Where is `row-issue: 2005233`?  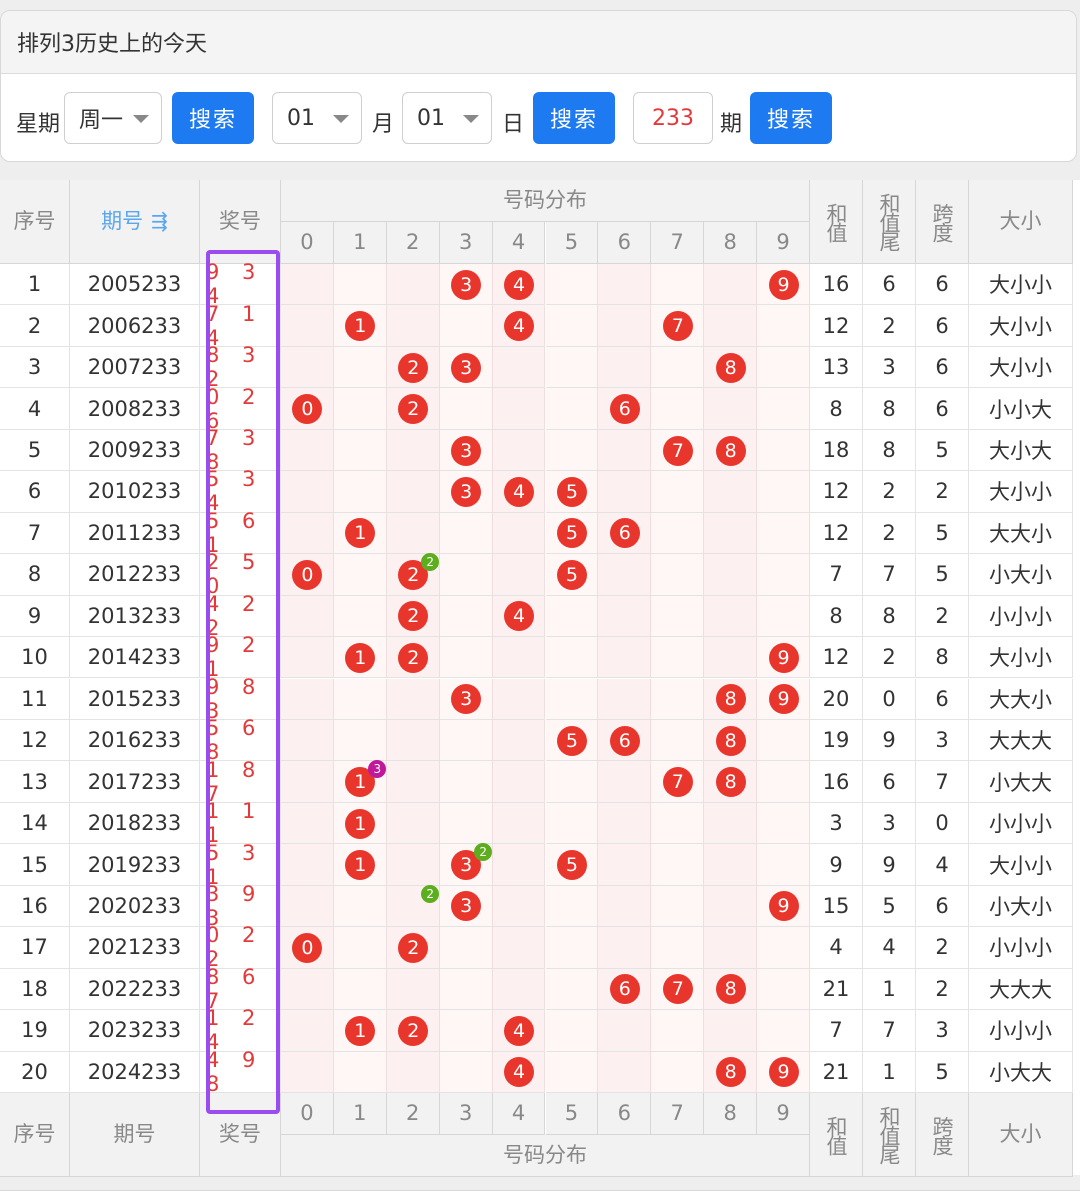
row-issue: 2005233 is located at coordinates (135, 285).